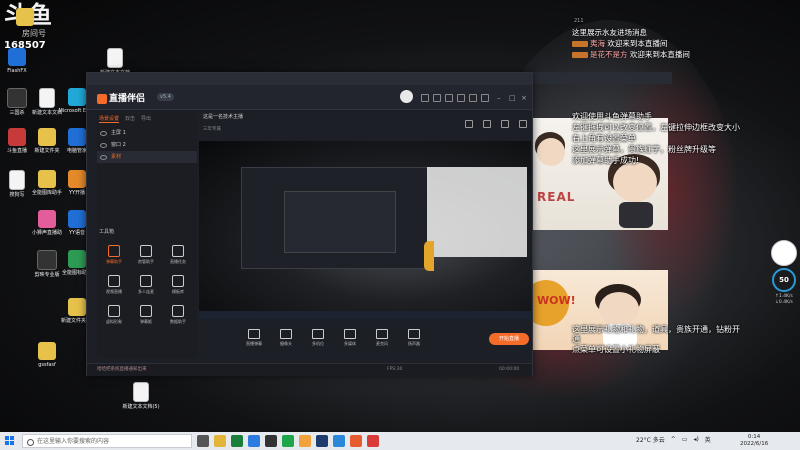 This screenshot has height=450, width=800. Describe the element at coordinates (220, 441) in the screenshot. I see `file-explorer-icon` at that location.